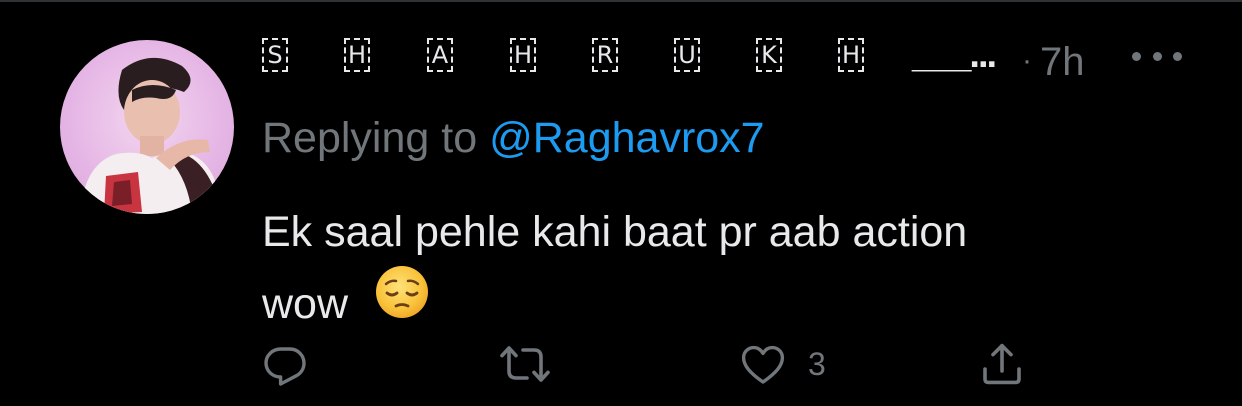 Image resolution: width=1242 pixels, height=406 pixels. Describe the element at coordinates (687, 55) in the screenshot. I see `display-name-letter: U` at that location.